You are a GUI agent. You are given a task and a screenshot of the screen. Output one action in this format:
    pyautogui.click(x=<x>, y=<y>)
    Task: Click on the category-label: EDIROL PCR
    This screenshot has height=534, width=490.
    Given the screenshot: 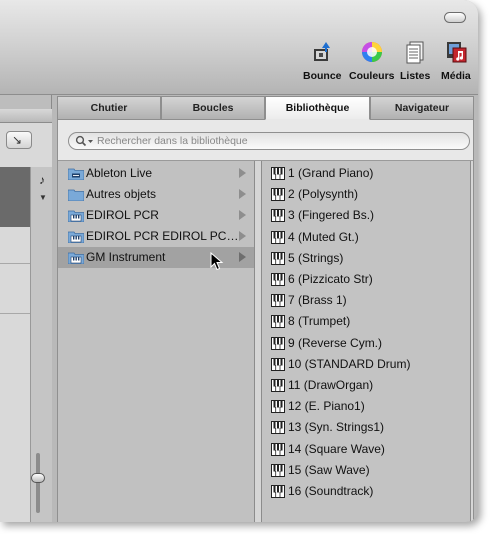 What is the action you would take?
    pyautogui.click(x=122, y=215)
    